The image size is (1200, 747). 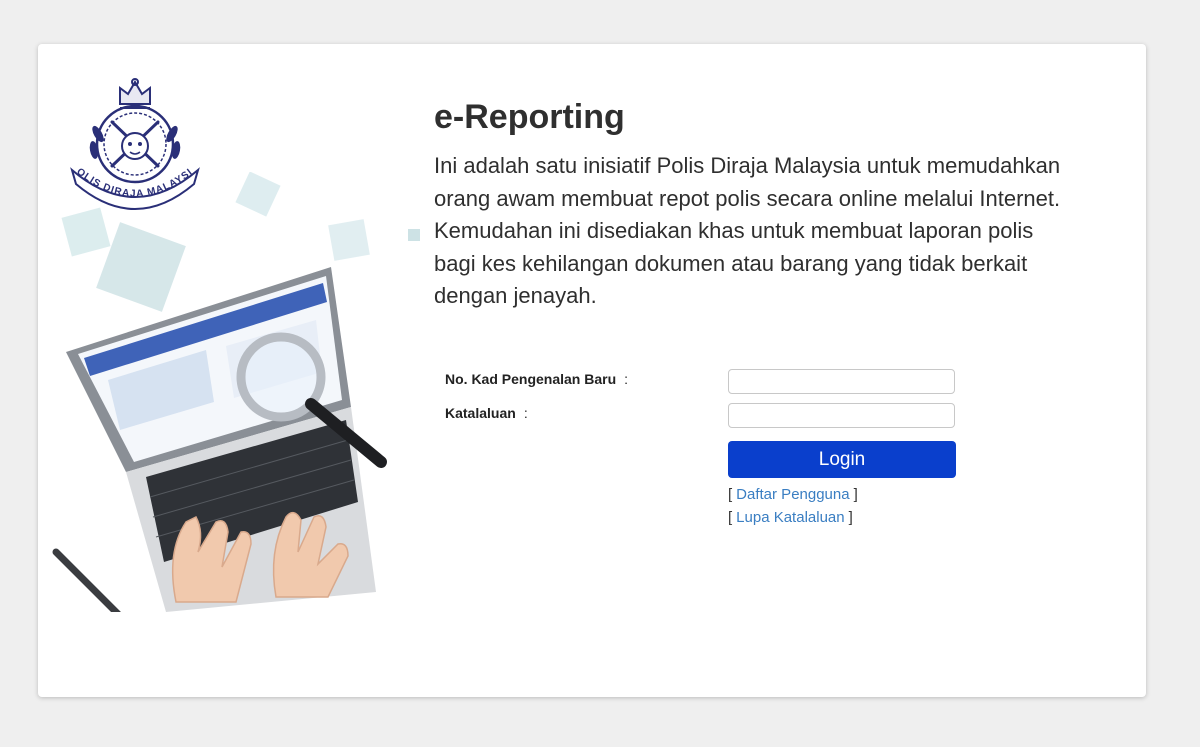 What do you see at coordinates (842, 459) in the screenshot?
I see `login-button: Login` at bounding box center [842, 459].